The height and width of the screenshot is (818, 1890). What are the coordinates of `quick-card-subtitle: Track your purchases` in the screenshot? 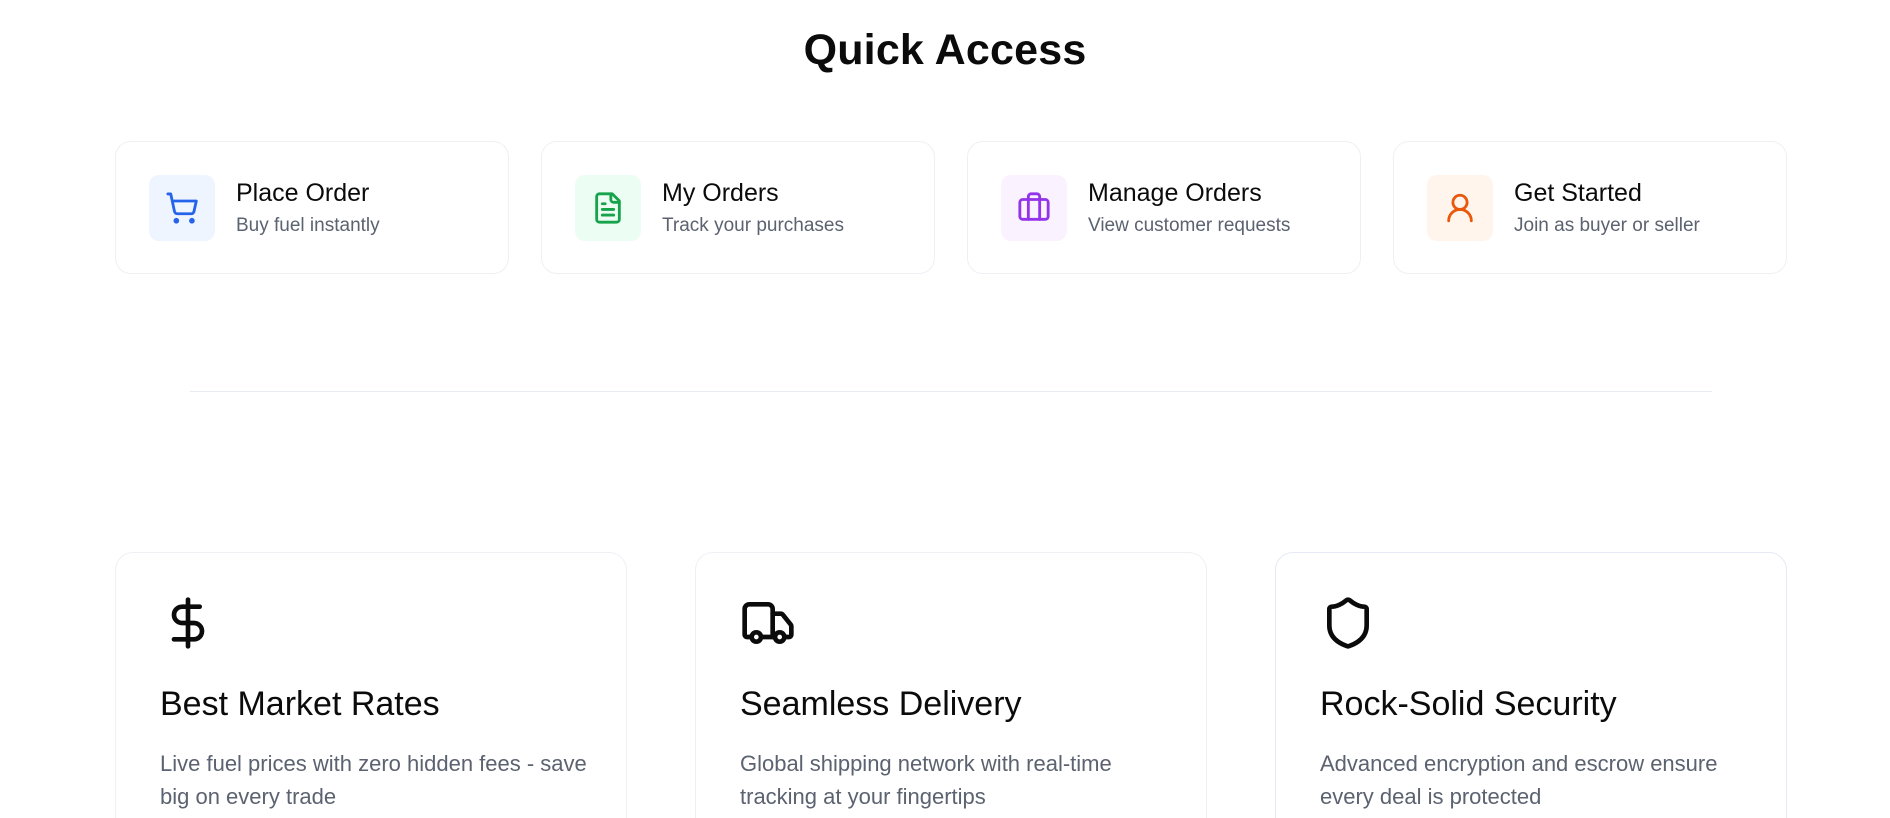 It's located at (753, 225).